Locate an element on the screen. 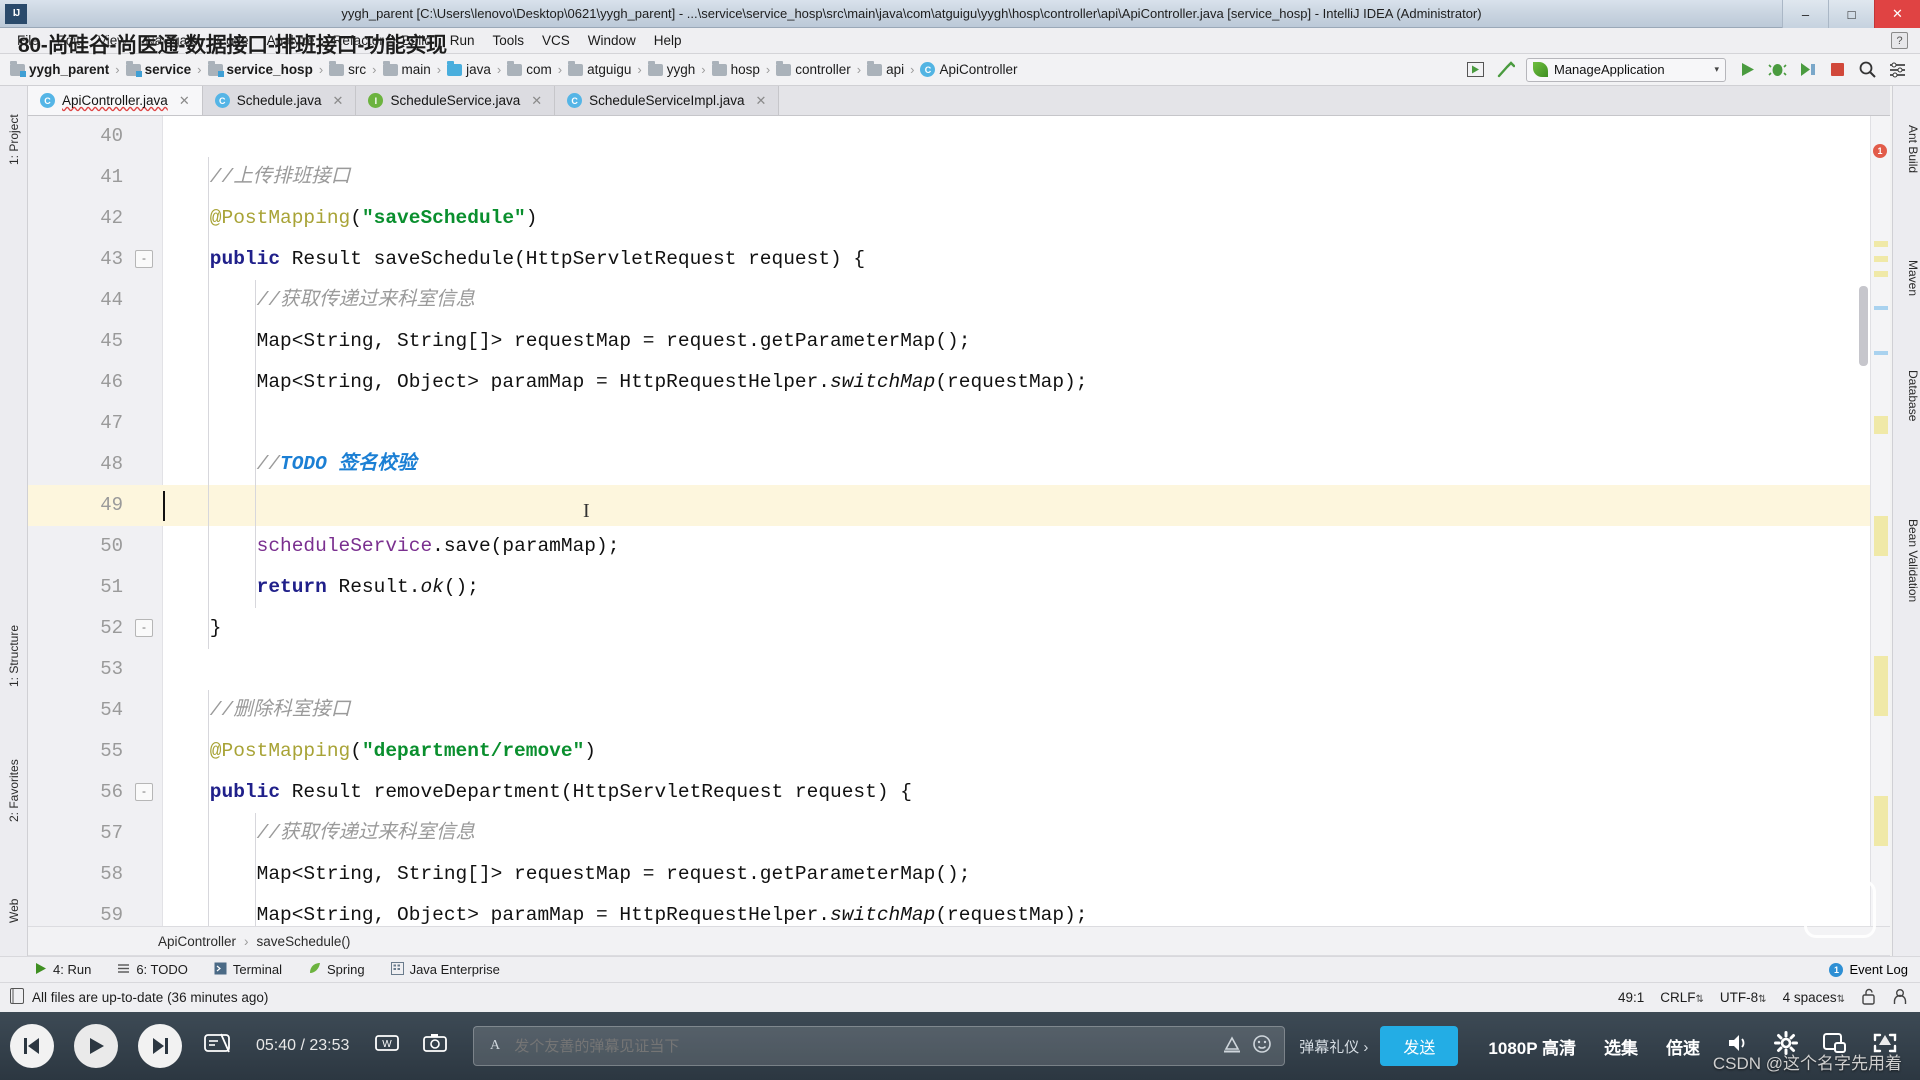  code-line: 41 //上传排班接口 is located at coordinates (995, 177).